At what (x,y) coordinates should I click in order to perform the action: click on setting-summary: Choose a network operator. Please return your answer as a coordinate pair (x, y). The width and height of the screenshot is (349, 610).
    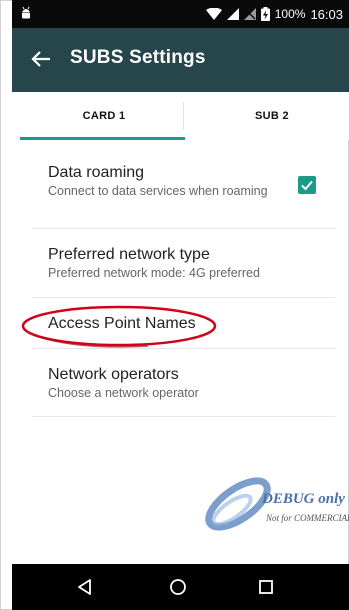
    Looking at the image, I should click on (123, 393).